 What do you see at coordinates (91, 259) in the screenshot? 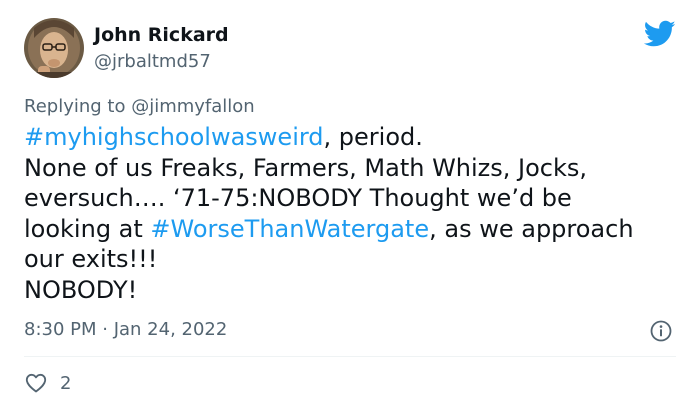
I see `tweet-line-5: our exits!!!` at bounding box center [91, 259].